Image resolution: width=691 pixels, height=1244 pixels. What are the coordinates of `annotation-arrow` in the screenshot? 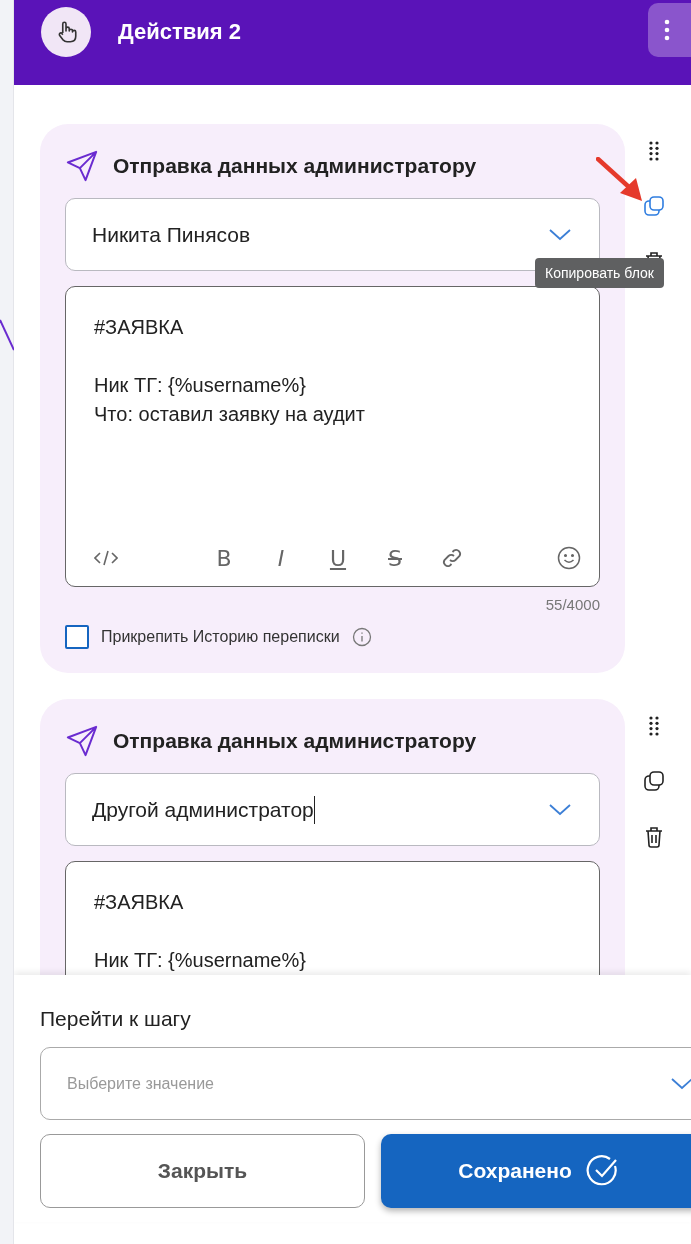 It's located at (620, 180).